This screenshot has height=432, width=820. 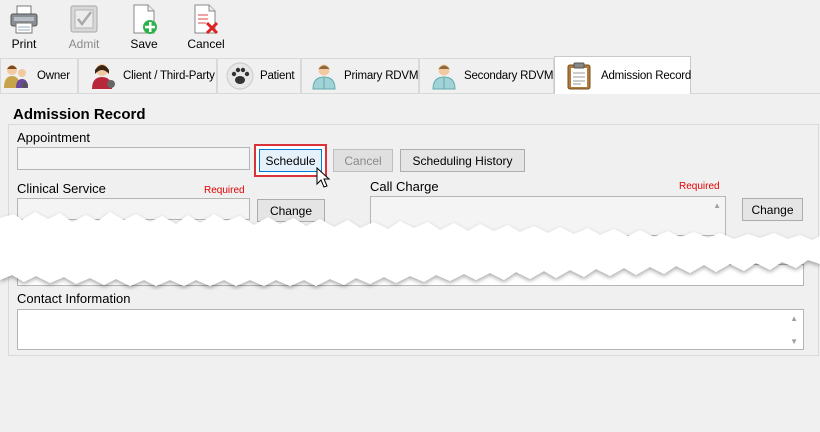 I want to click on new-document-icon, so click(x=144, y=19).